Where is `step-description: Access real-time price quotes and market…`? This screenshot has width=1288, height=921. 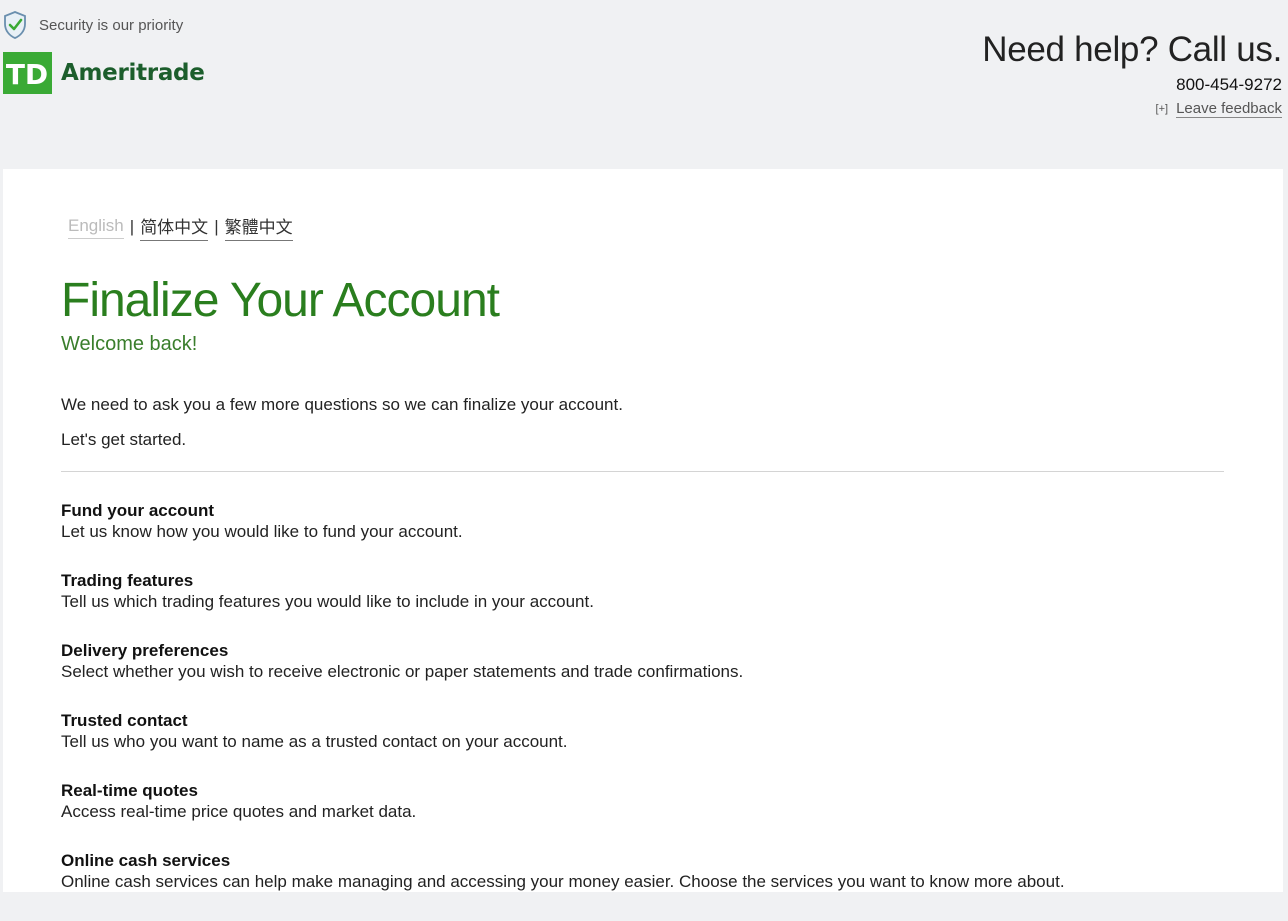 step-description: Access real-time price quotes and market… is located at coordinates (239, 811).